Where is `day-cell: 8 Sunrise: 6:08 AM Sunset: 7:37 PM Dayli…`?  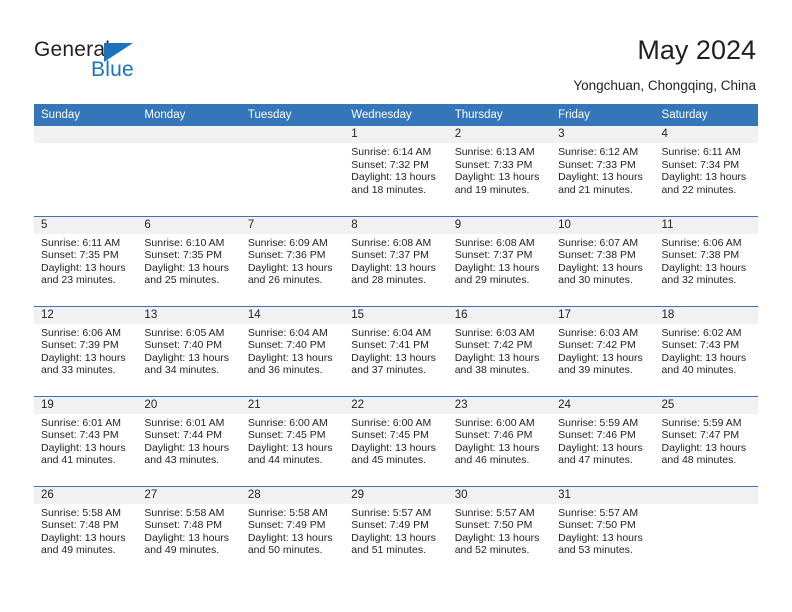
day-cell: 8 Sunrise: 6:08 AM Sunset: 7:37 PM Dayli… is located at coordinates (396, 260).